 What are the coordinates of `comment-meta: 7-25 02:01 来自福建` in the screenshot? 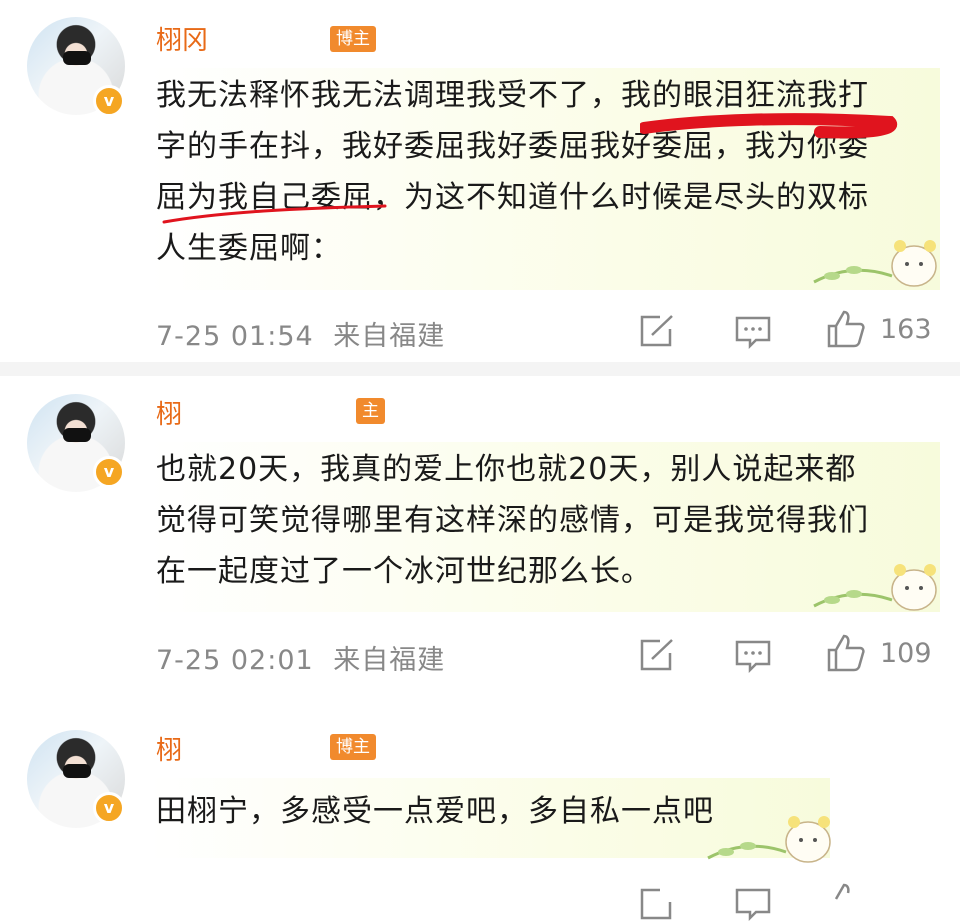 It's located at (300, 657).